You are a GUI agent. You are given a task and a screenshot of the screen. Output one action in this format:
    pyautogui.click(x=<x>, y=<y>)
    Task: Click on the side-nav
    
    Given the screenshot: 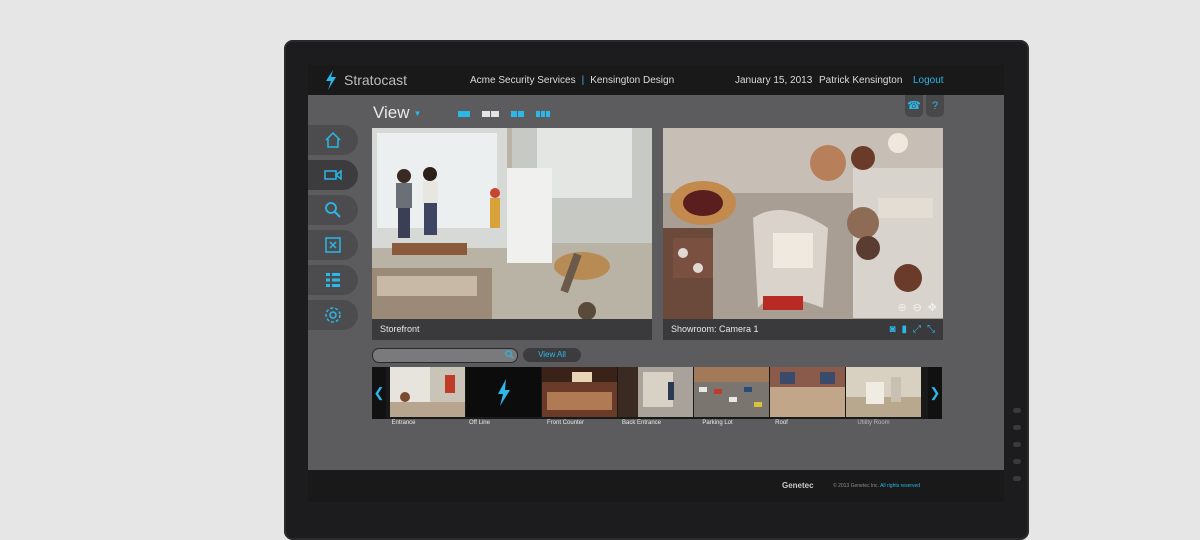 What is the action you would take?
    pyautogui.click(x=334, y=230)
    